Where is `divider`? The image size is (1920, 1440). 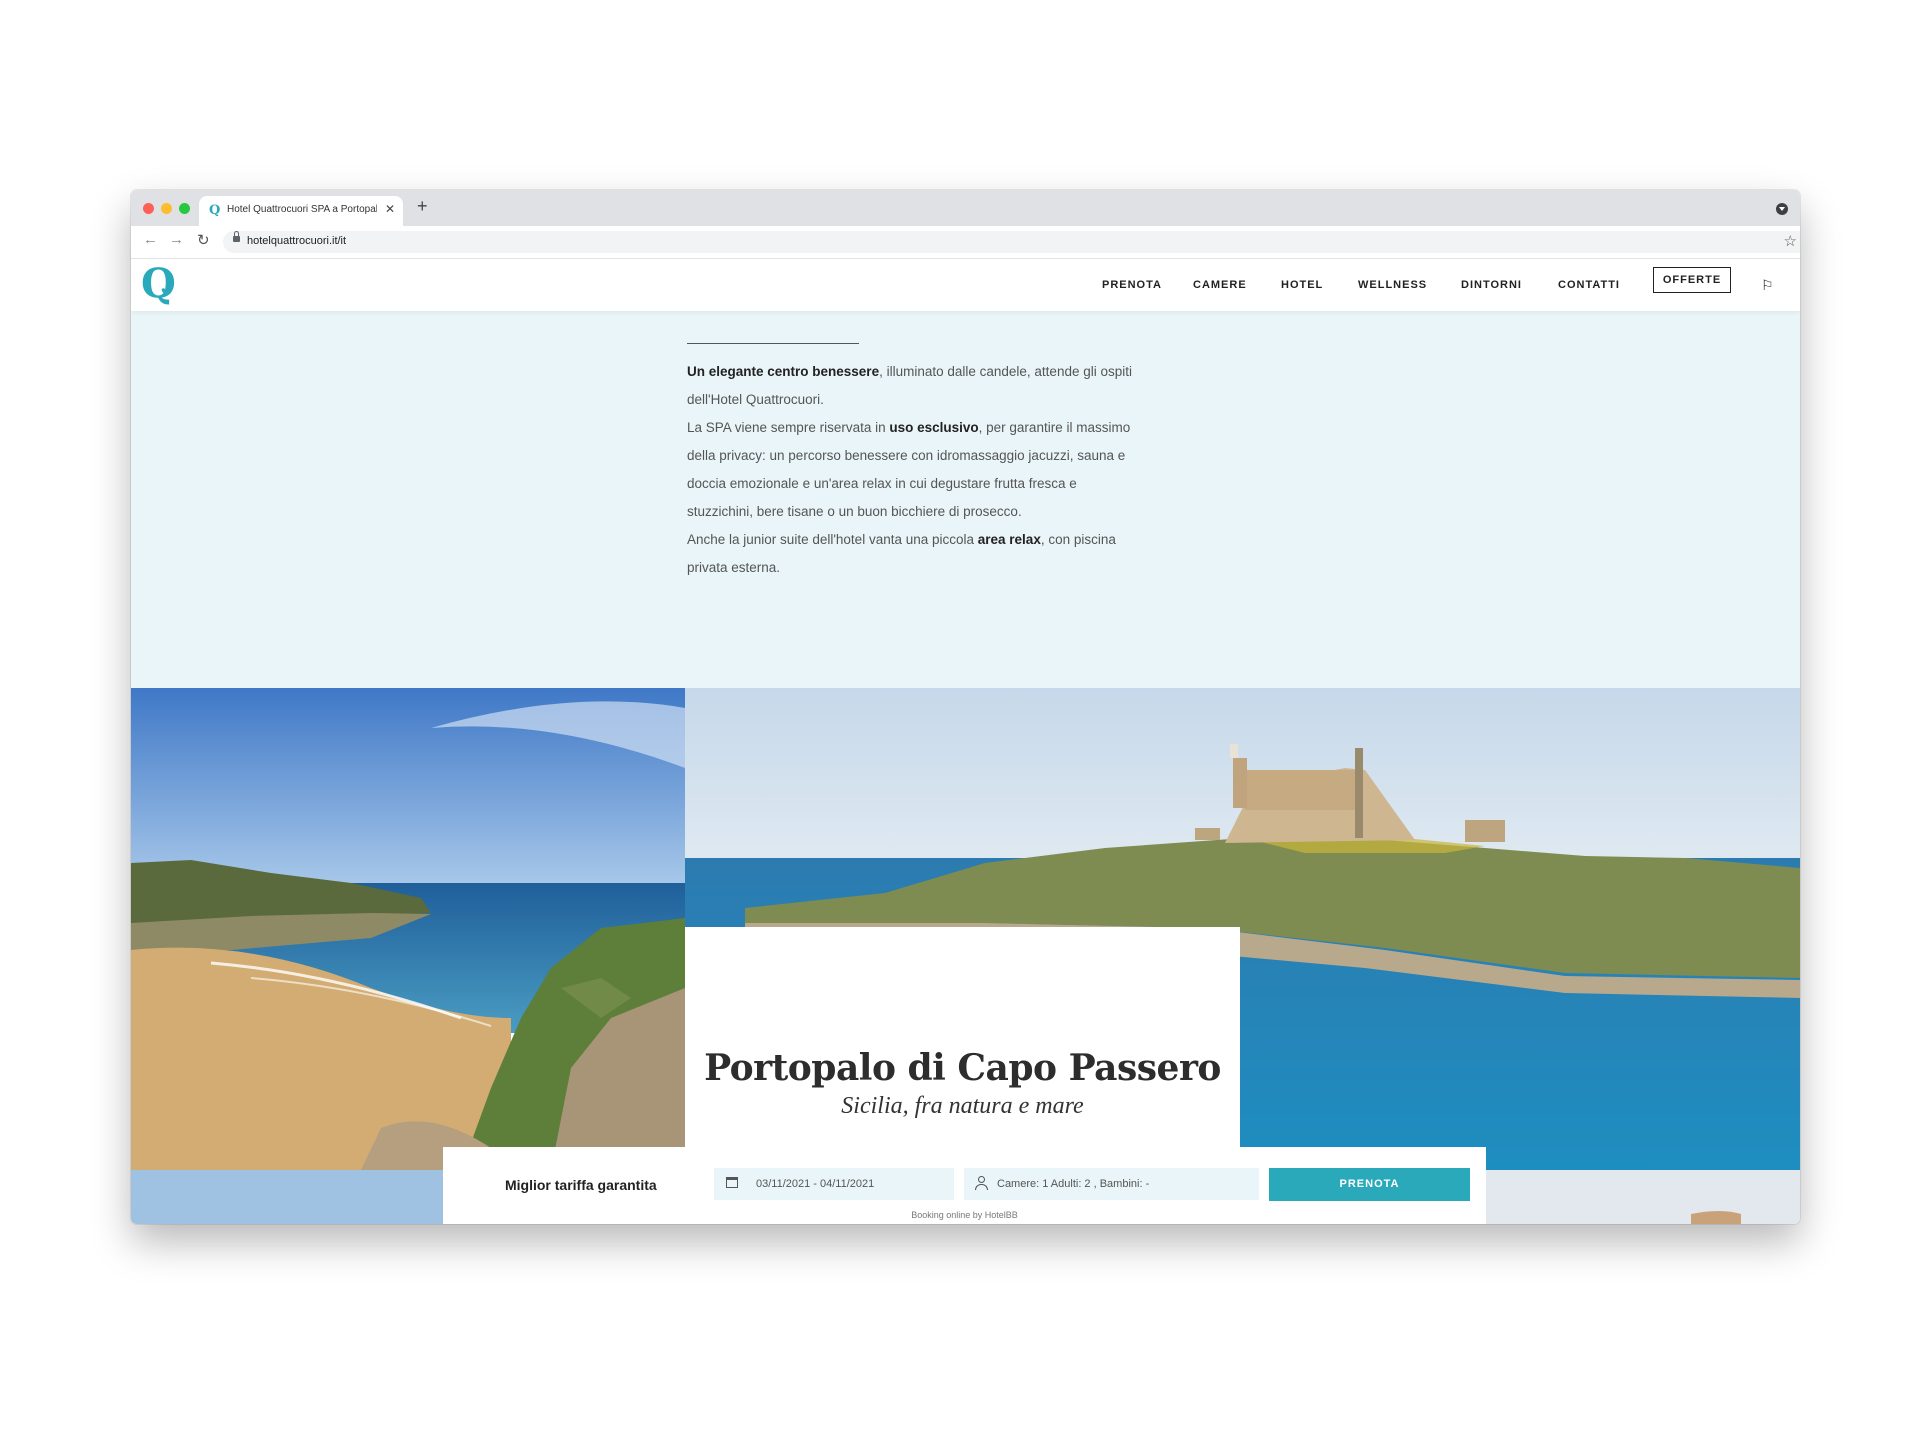
divider is located at coordinates (773, 343).